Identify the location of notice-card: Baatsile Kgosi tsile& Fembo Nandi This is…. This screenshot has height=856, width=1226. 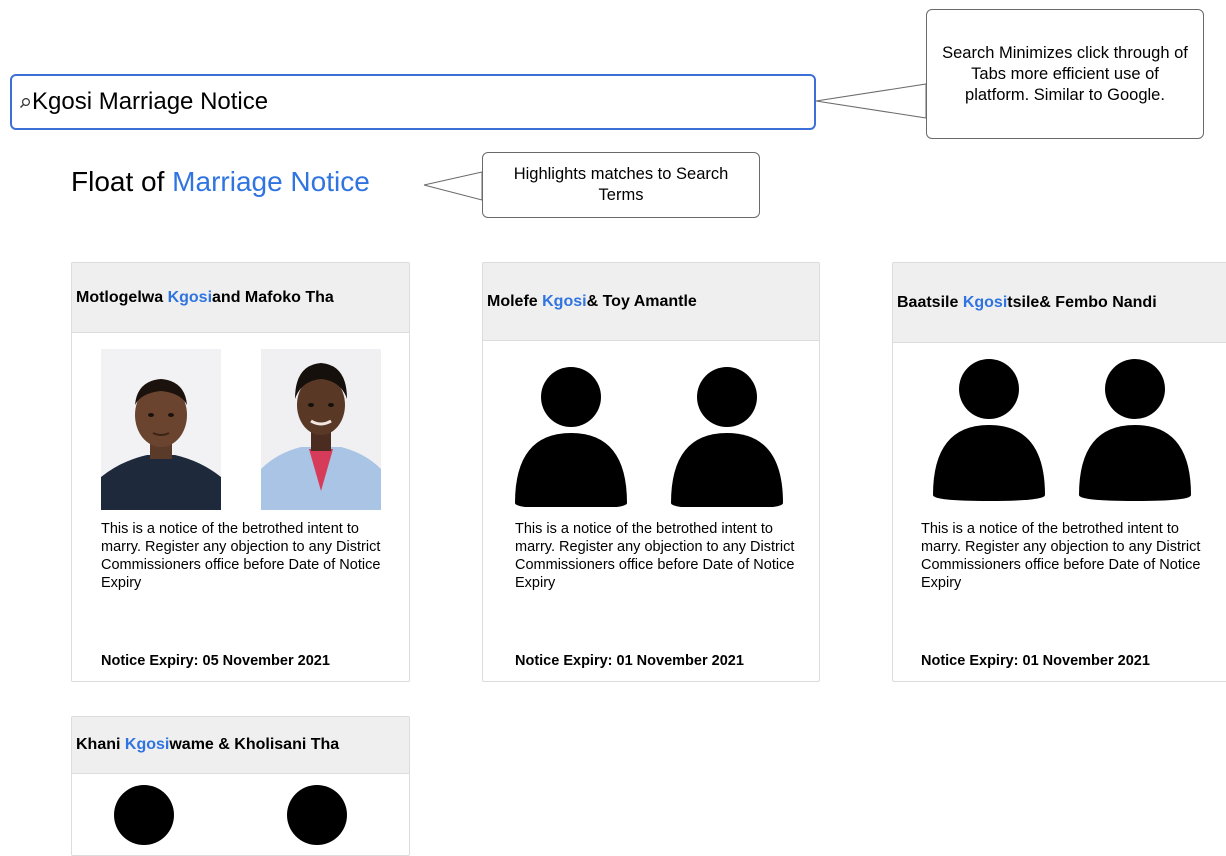
(1059, 472).